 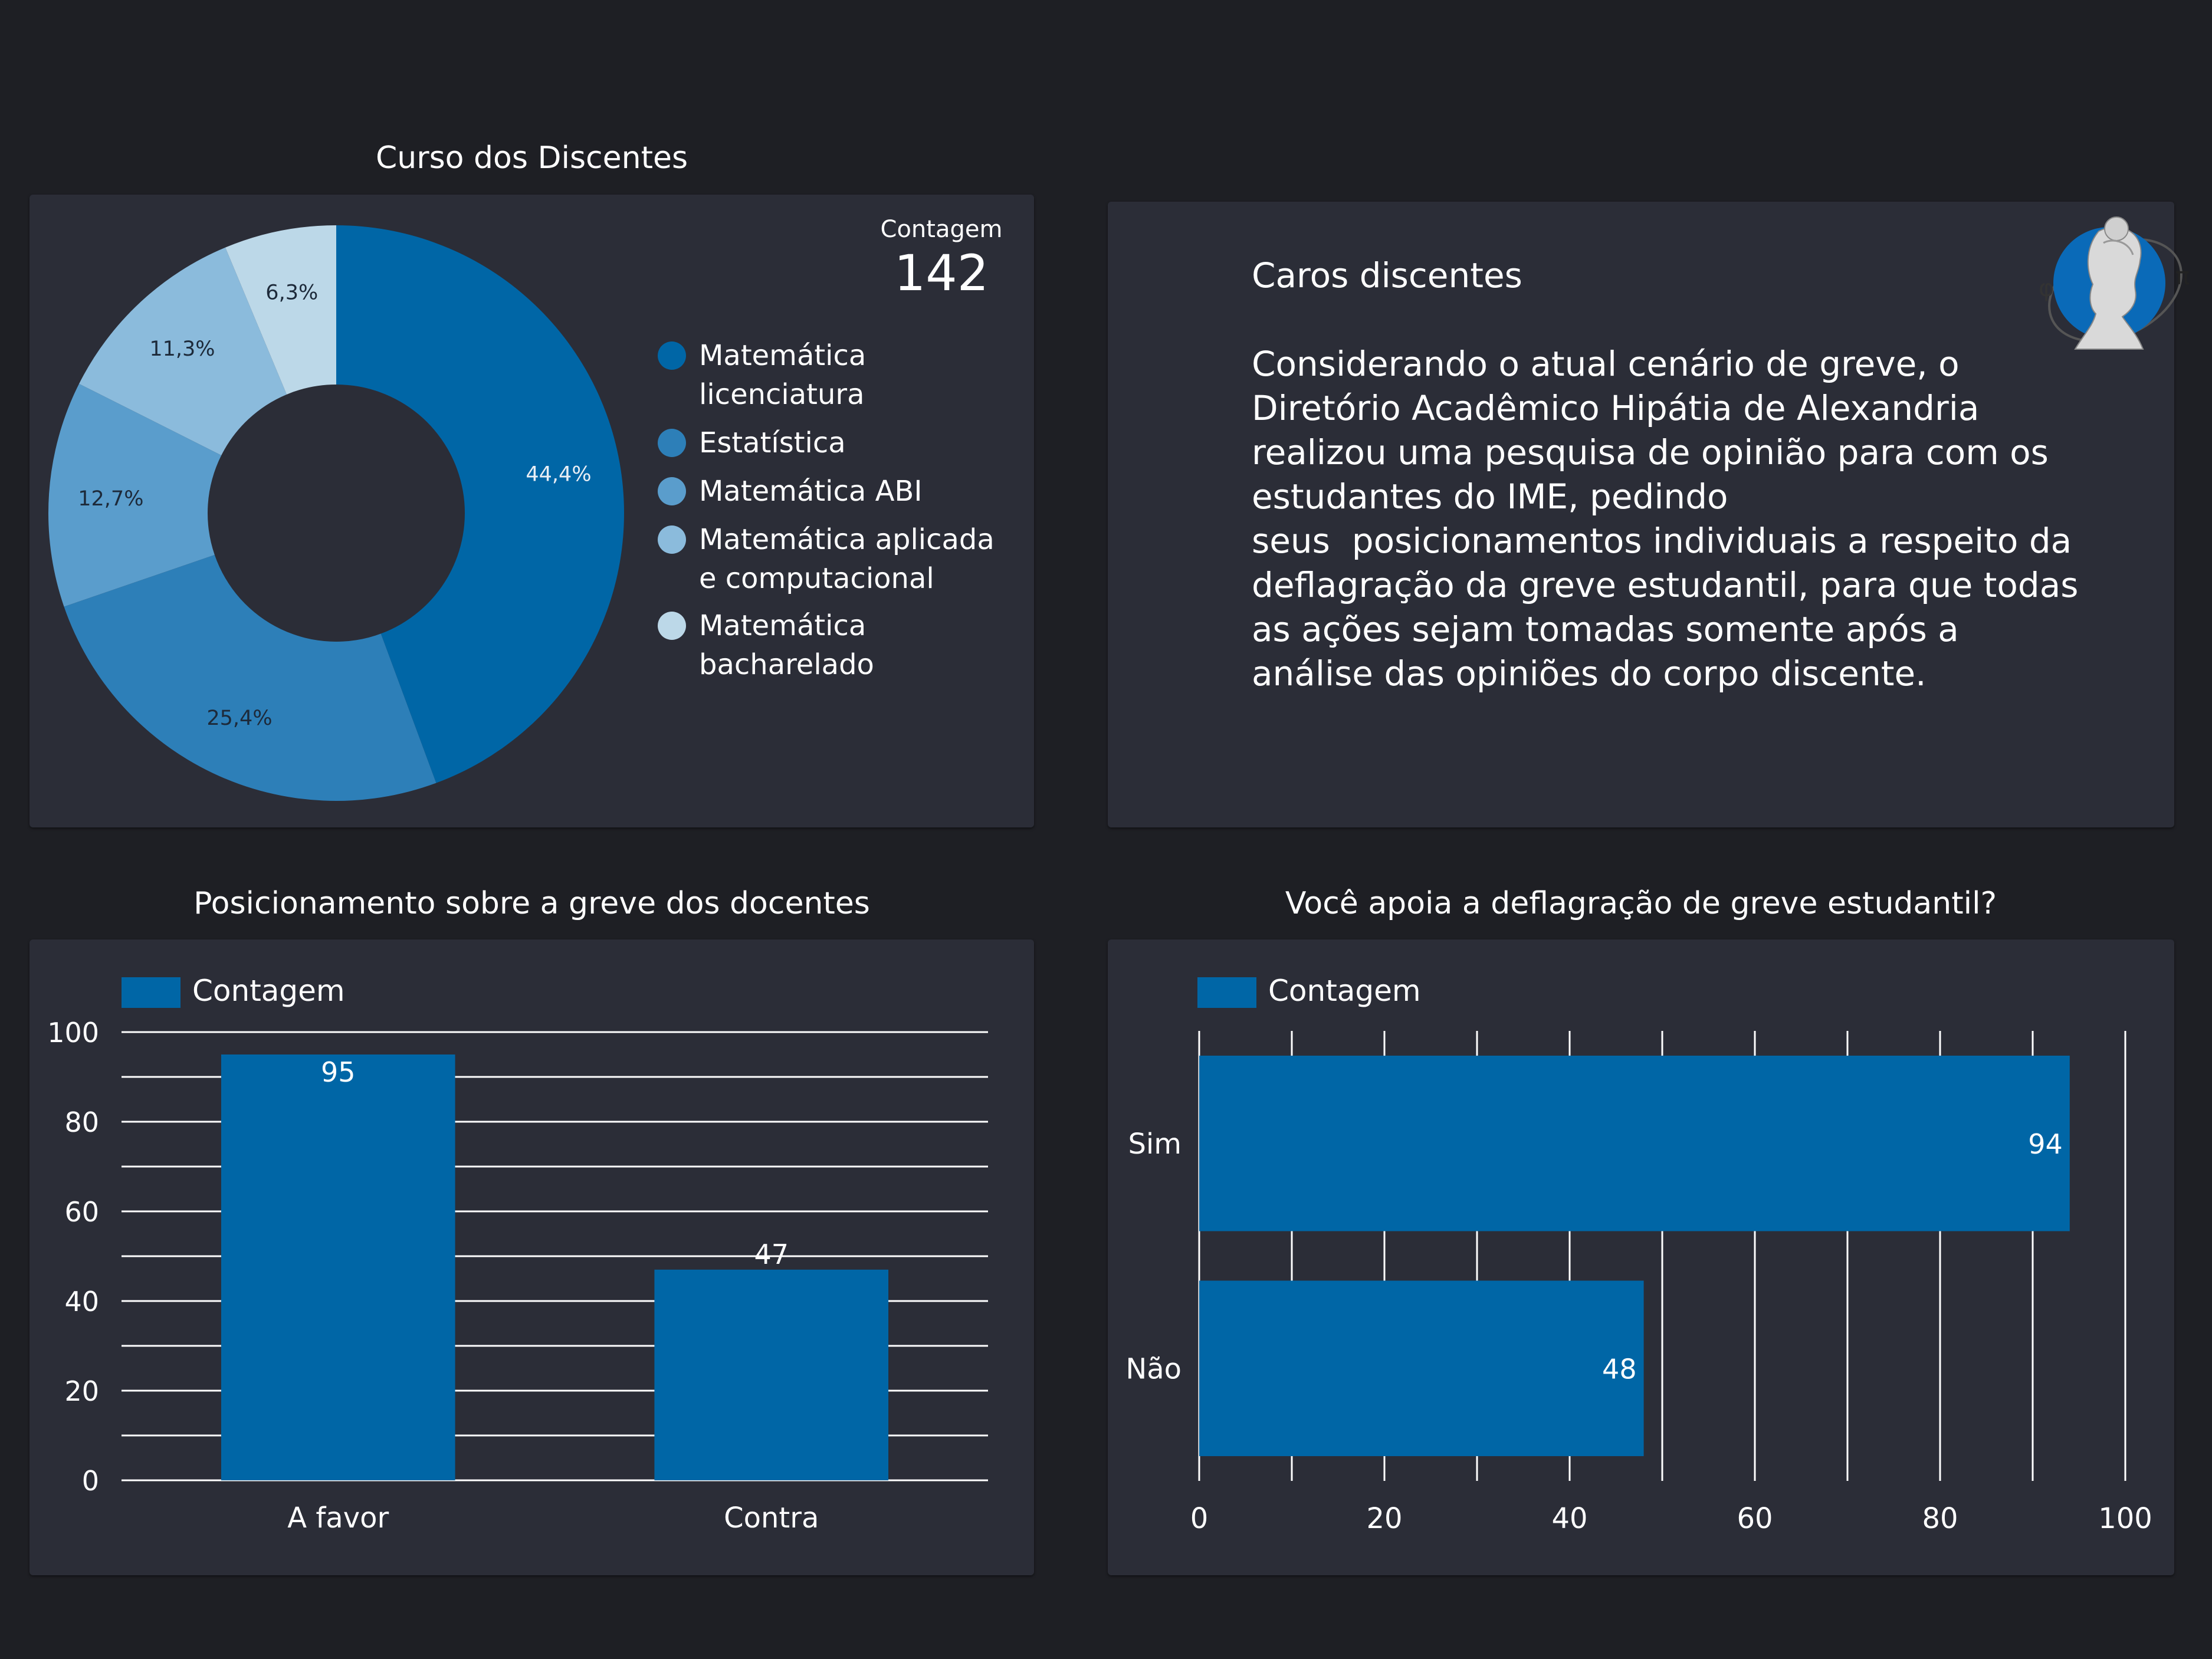 I want to click on y-tick-label: 40, so click(x=81, y=1302).